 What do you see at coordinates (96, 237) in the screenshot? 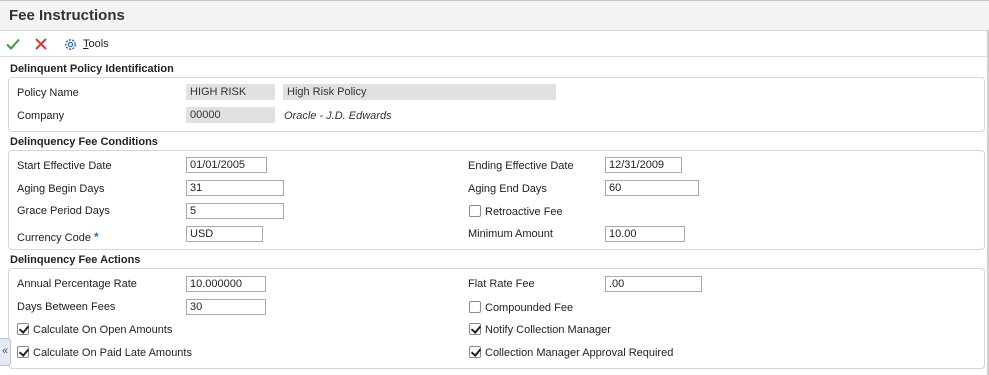
I see `required-marker: *` at bounding box center [96, 237].